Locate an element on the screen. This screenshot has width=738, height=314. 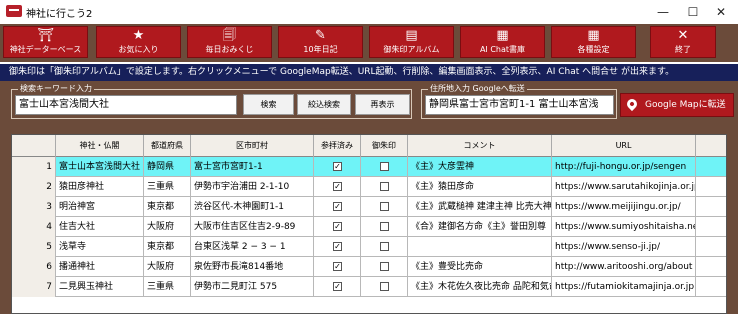
cell-city: 泉佐野市長滝814番地 is located at coordinates (252, 267).